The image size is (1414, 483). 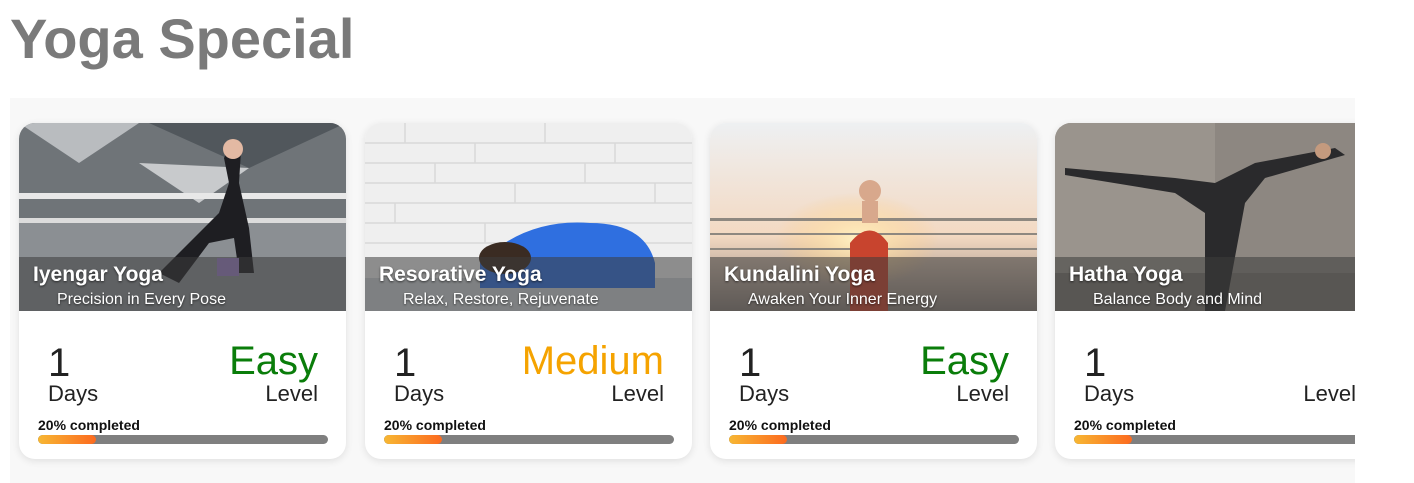 I want to click on card-title: Hatha Yoga, so click(x=1126, y=274).